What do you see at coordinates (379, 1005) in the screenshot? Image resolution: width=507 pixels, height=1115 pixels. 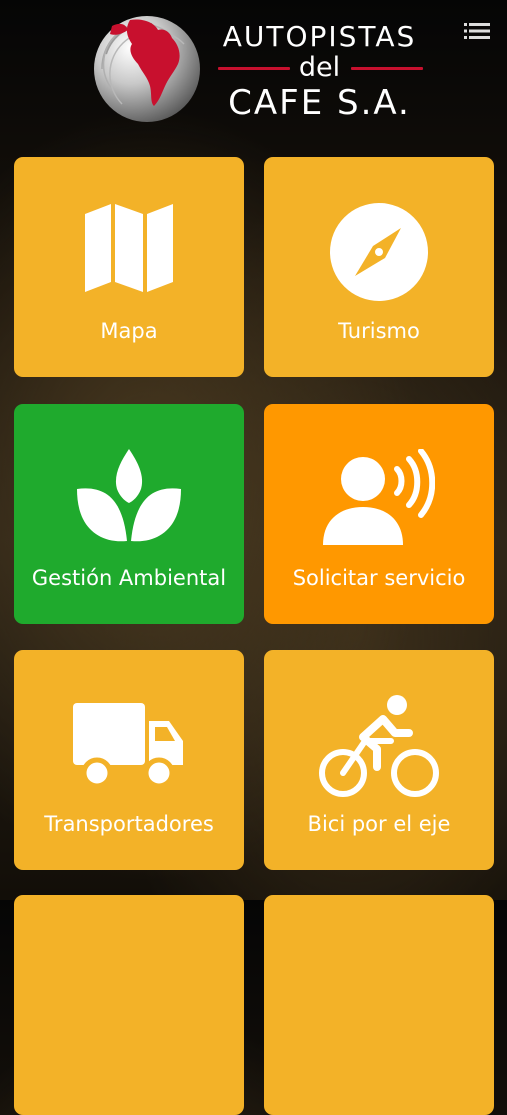 I see `tile-partial-right` at bounding box center [379, 1005].